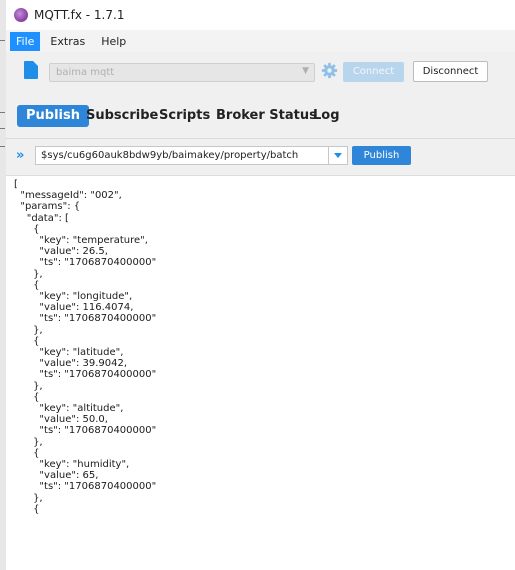 This screenshot has width=515, height=570. I want to click on connection-toolbar: baima mqtt ▼ Connect Disconnect, so click(260, 72).